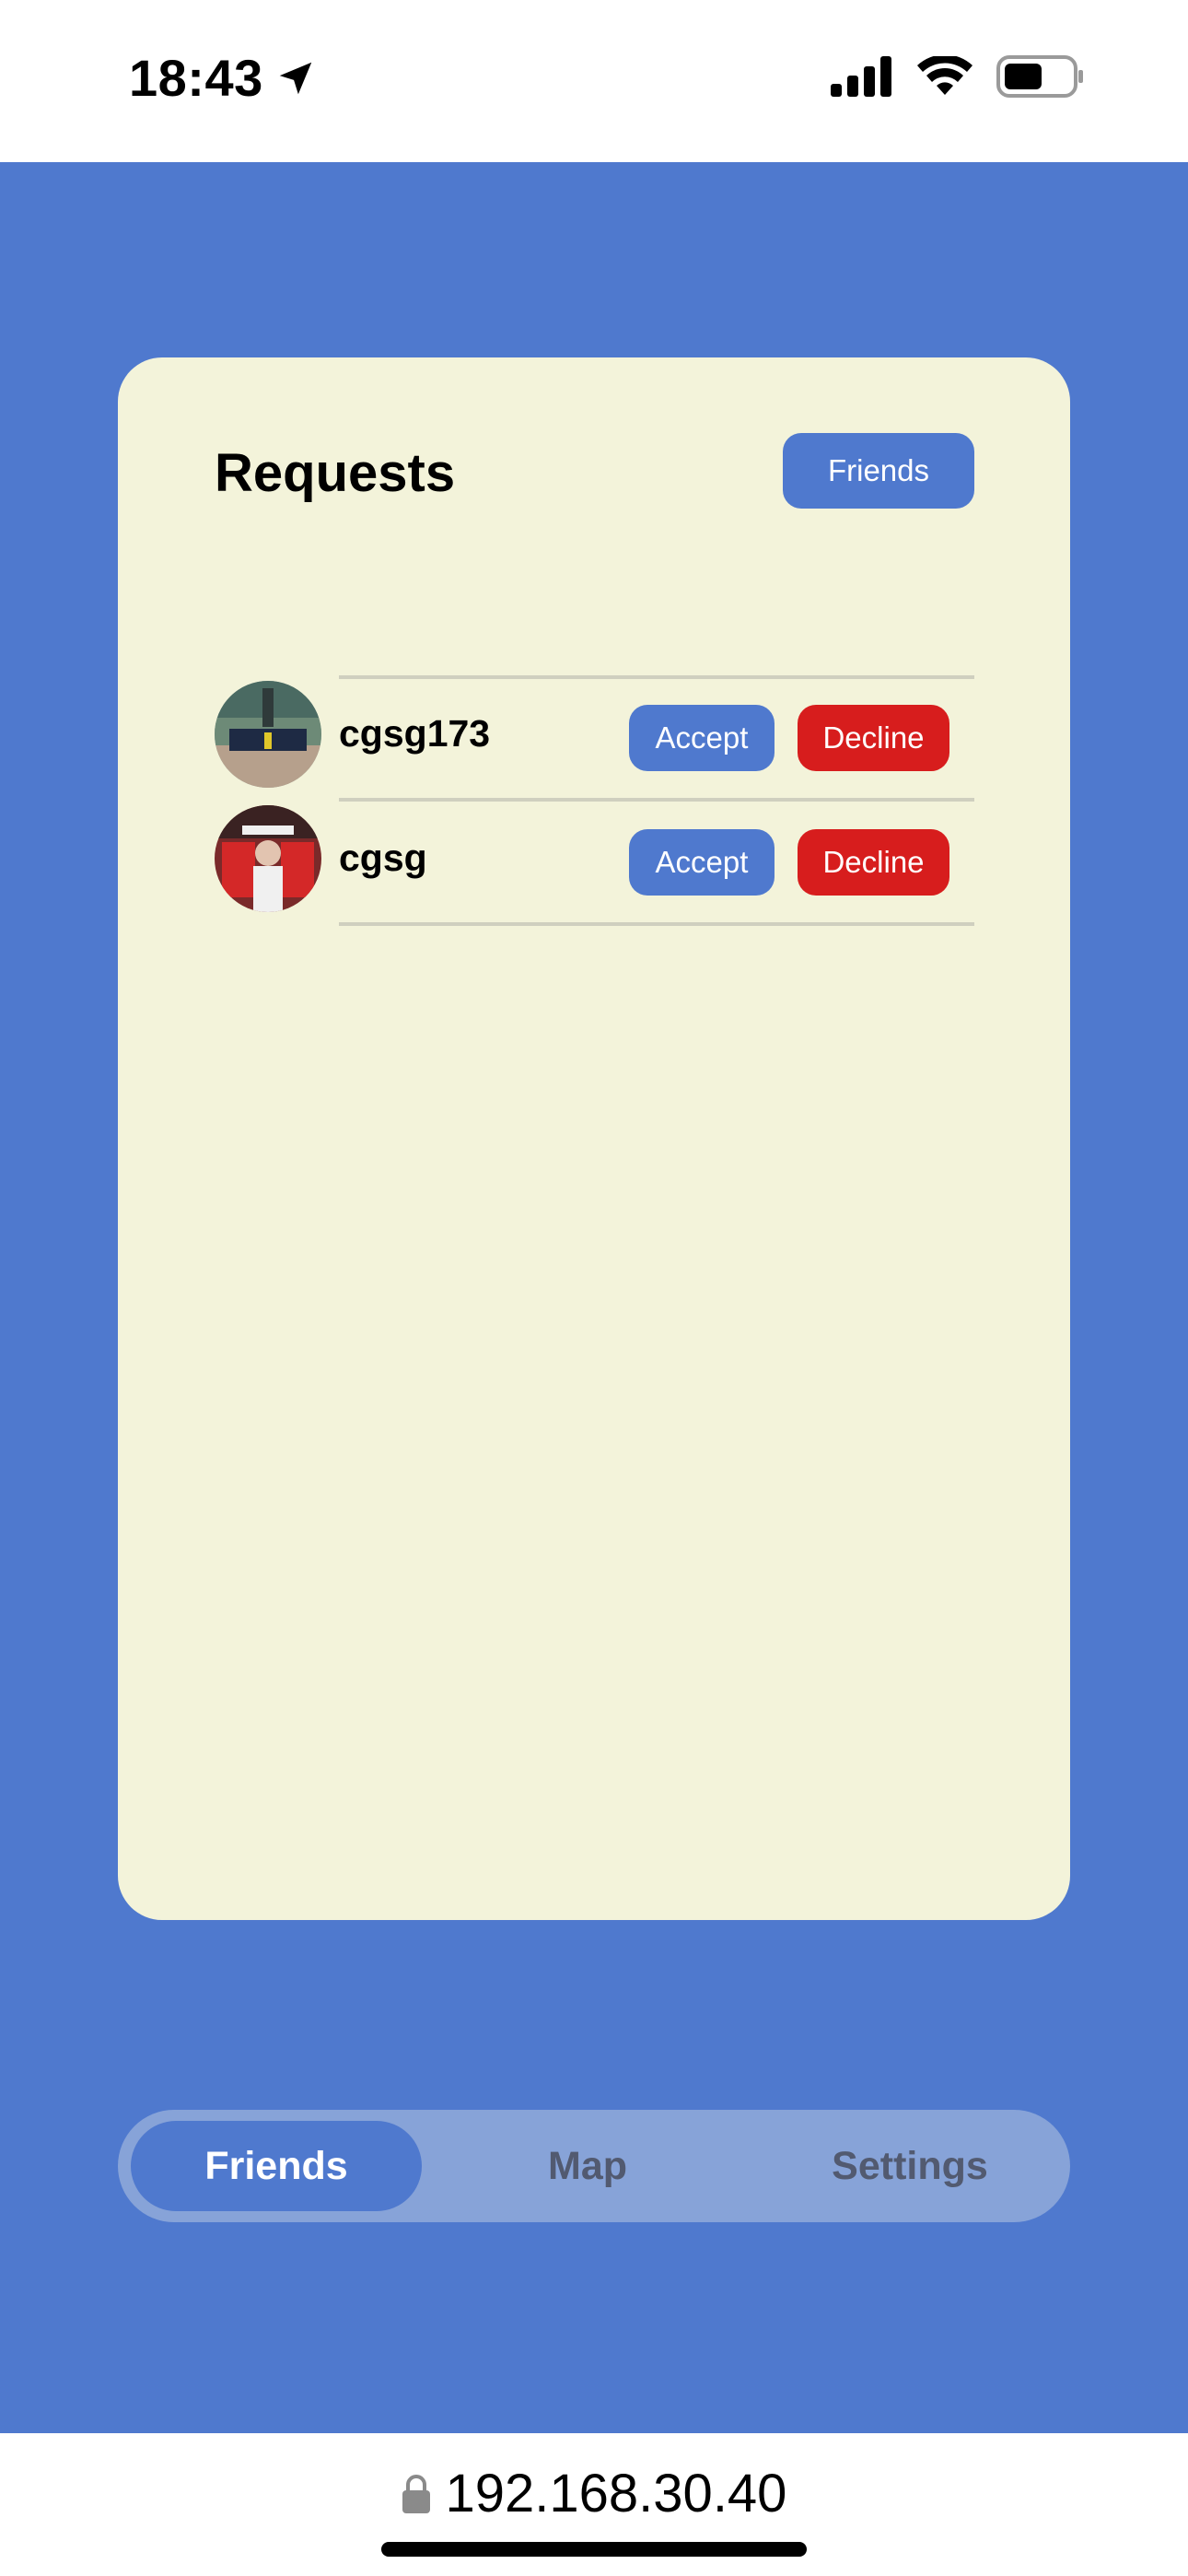 The image size is (1188, 2576). I want to click on clock-text: 18:43, so click(196, 78).